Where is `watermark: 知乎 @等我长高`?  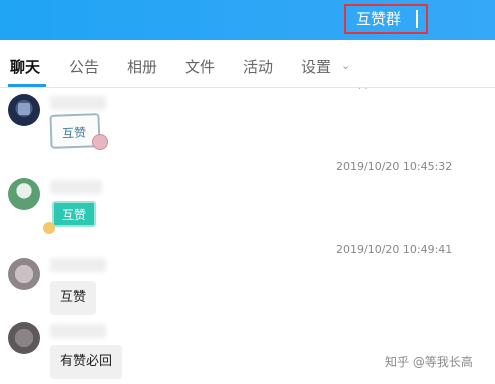 watermark: 知乎 @等我长高 is located at coordinates (429, 362).